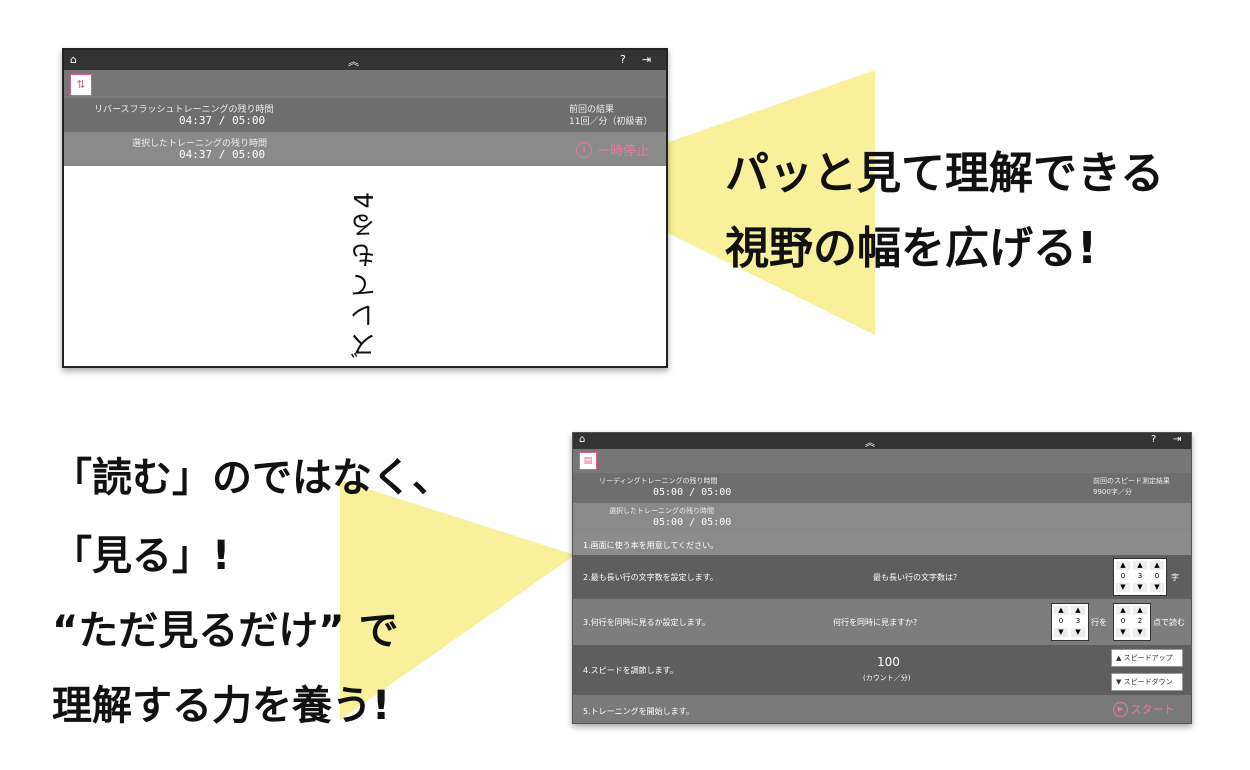  I want to click on lines-down-2: ▼, so click(1078, 632).